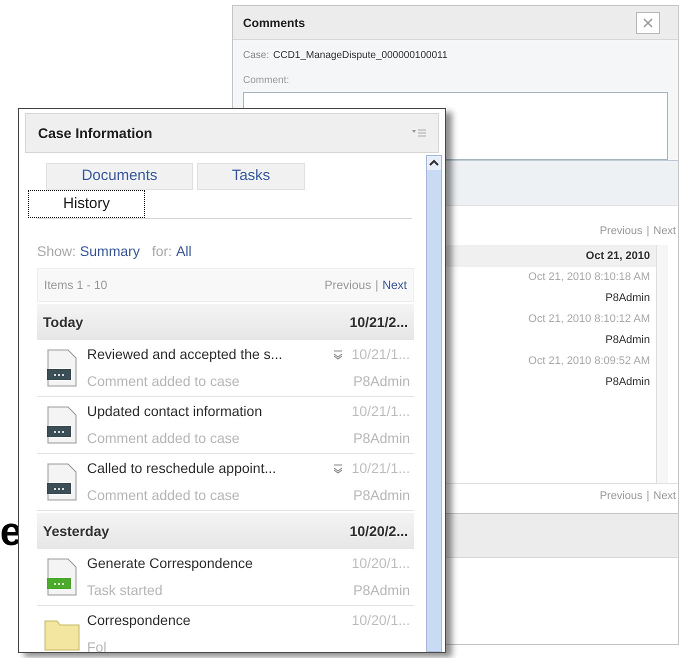  Describe the element at coordinates (62, 577) in the screenshot. I see `task-document-icon` at that location.